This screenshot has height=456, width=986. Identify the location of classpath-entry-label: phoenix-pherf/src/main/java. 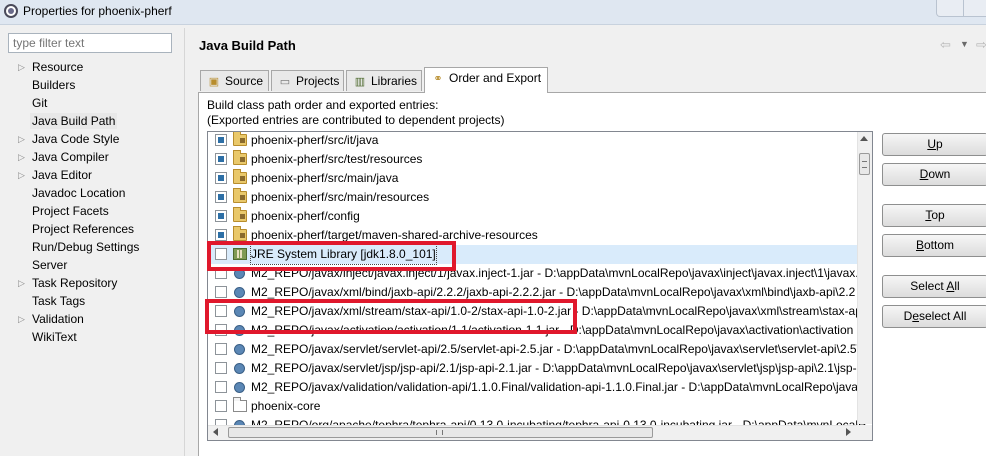
(325, 178).